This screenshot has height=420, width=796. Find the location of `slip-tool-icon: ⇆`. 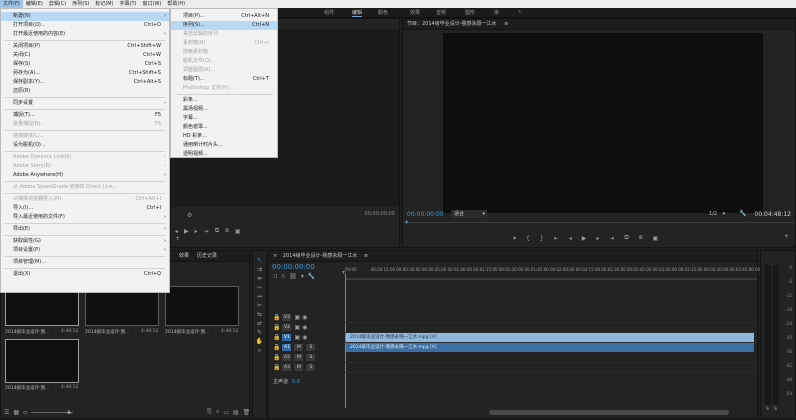

slip-tool-icon: ⇆ is located at coordinates (259, 314).